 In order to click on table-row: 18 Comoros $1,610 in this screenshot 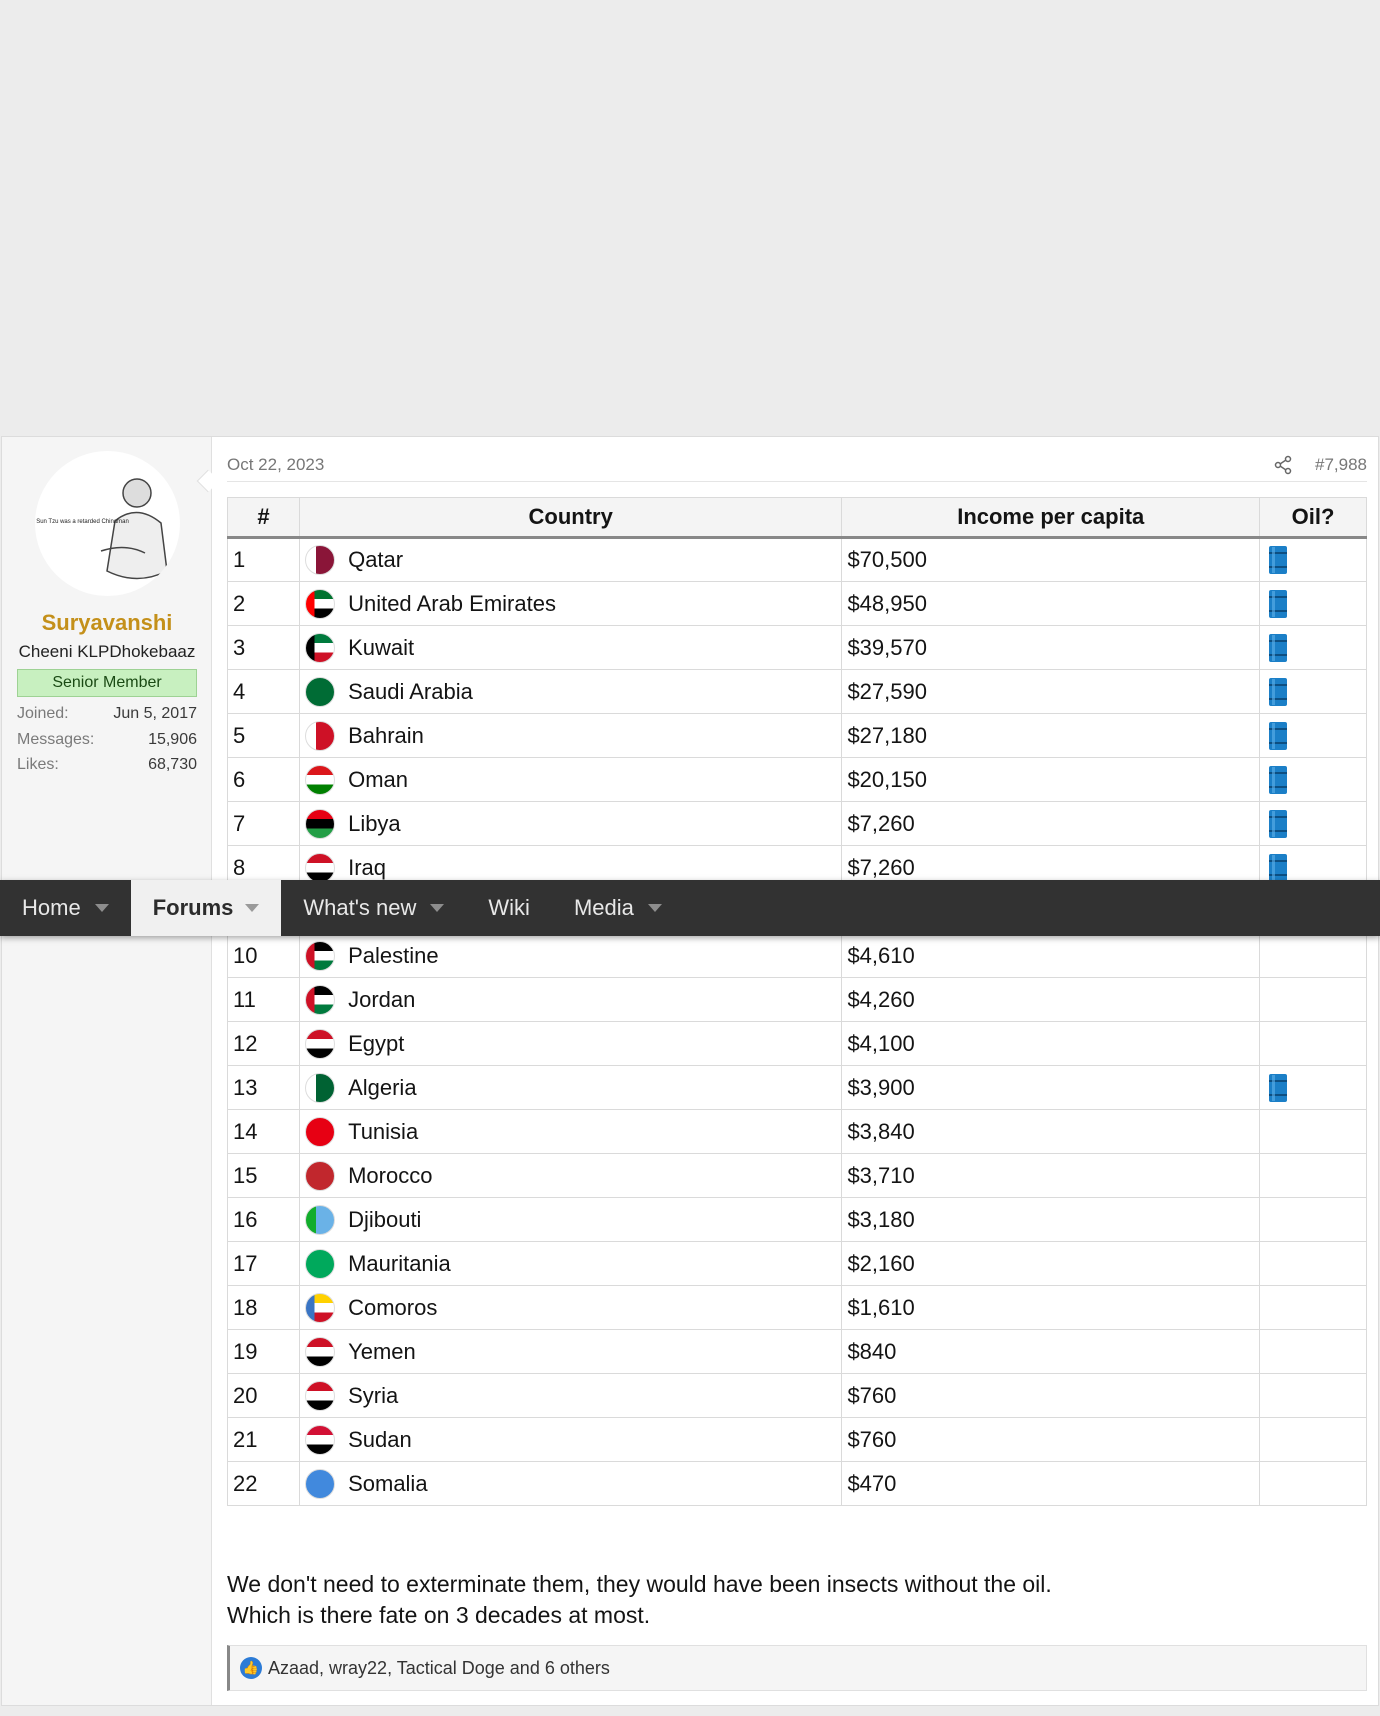, I will do `click(797, 1307)`.